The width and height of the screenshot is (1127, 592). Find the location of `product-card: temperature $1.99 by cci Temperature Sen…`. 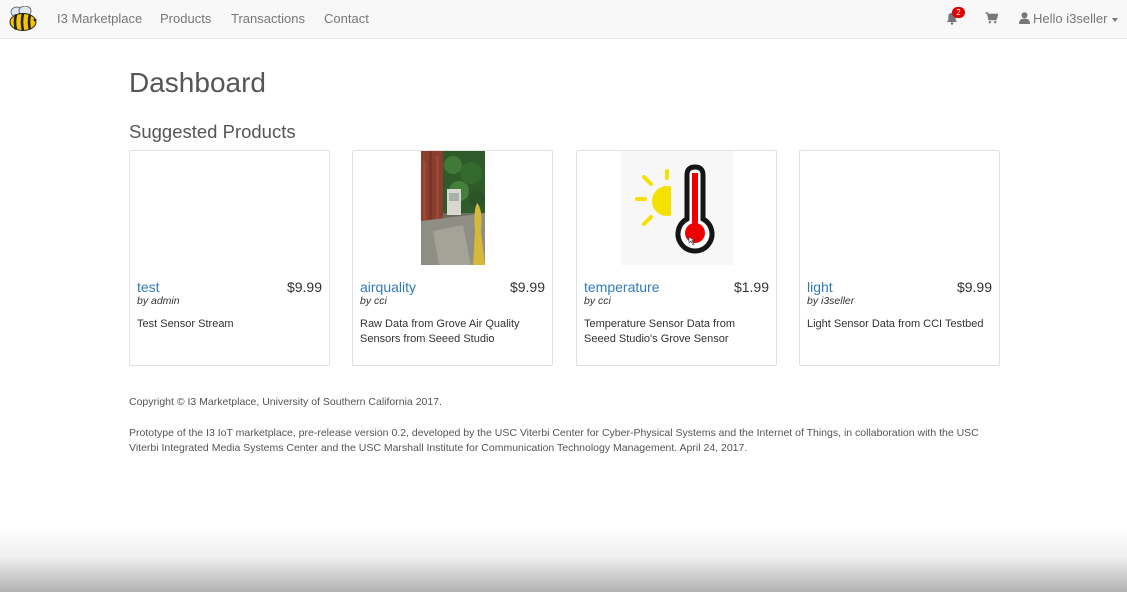

product-card: temperature $1.99 by cci Temperature Sen… is located at coordinates (676, 258).